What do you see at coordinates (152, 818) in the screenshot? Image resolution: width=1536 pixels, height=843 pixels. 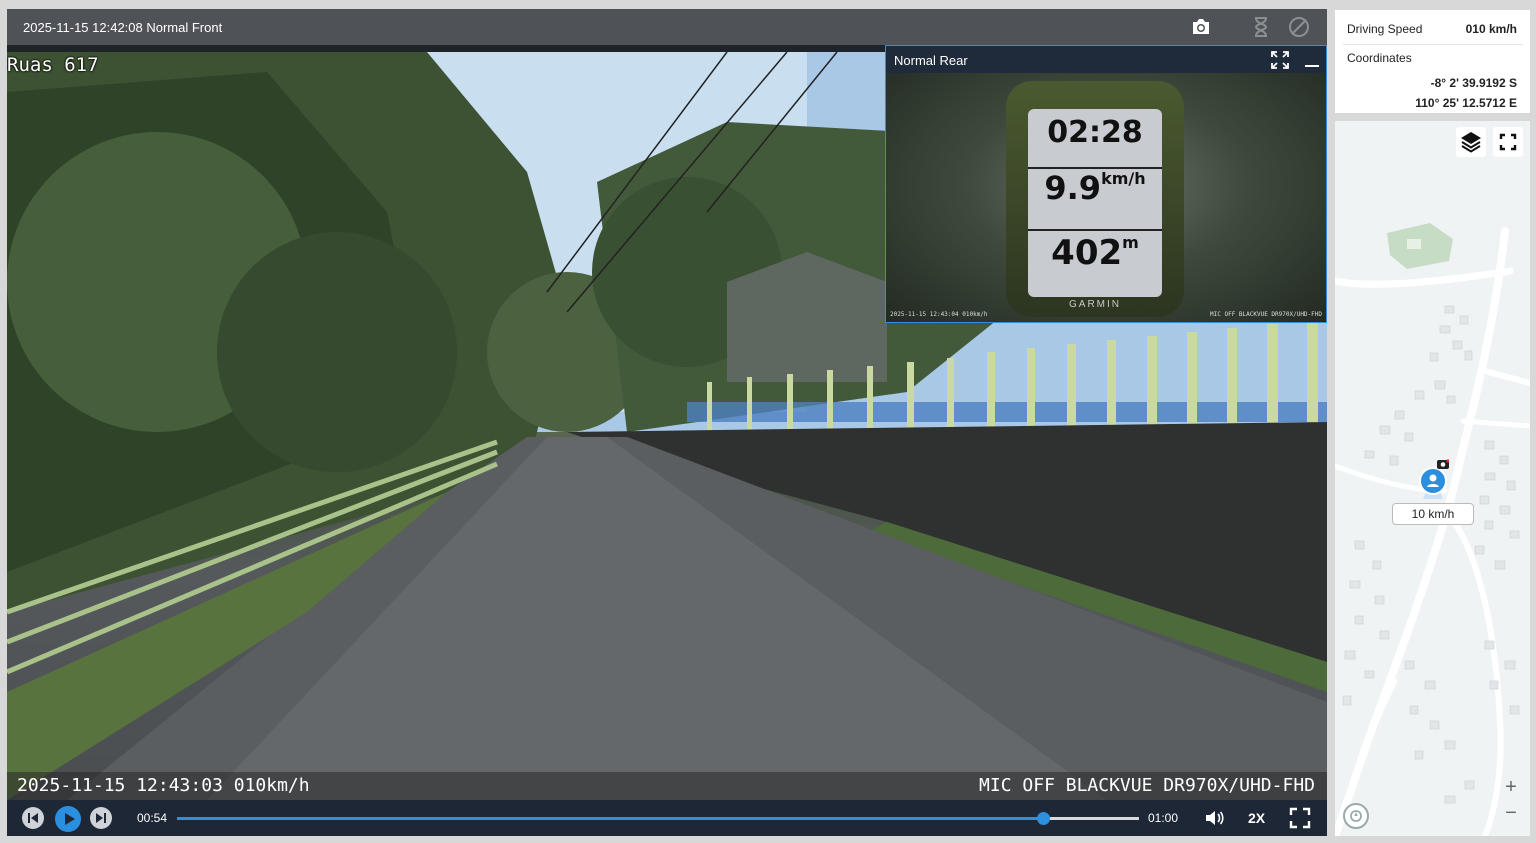 I see `current-time: 00:54` at bounding box center [152, 818].